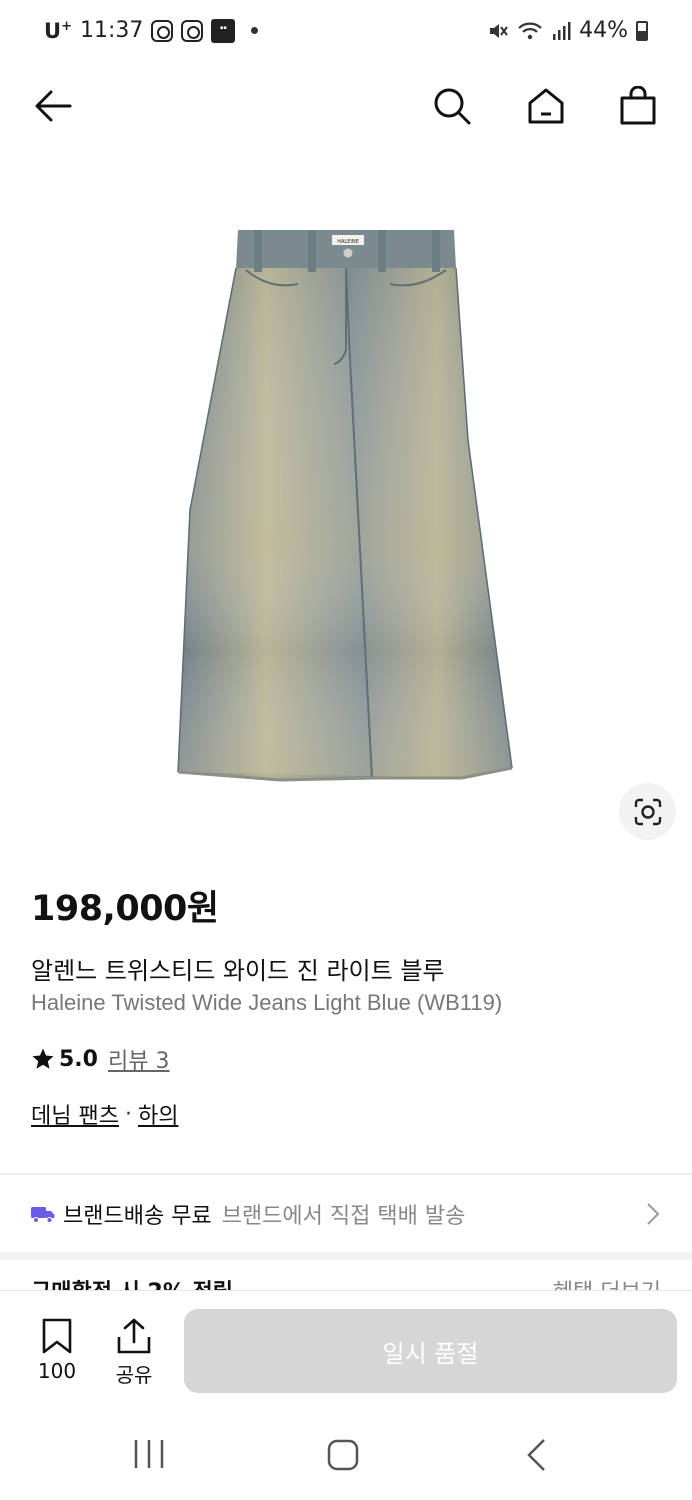 The height and width of the screenshot is (1500, 692). What do you see at coordinates (111, 30) in the screenshot?
I see `clock: 11:37` at bounding box center [111, 30].